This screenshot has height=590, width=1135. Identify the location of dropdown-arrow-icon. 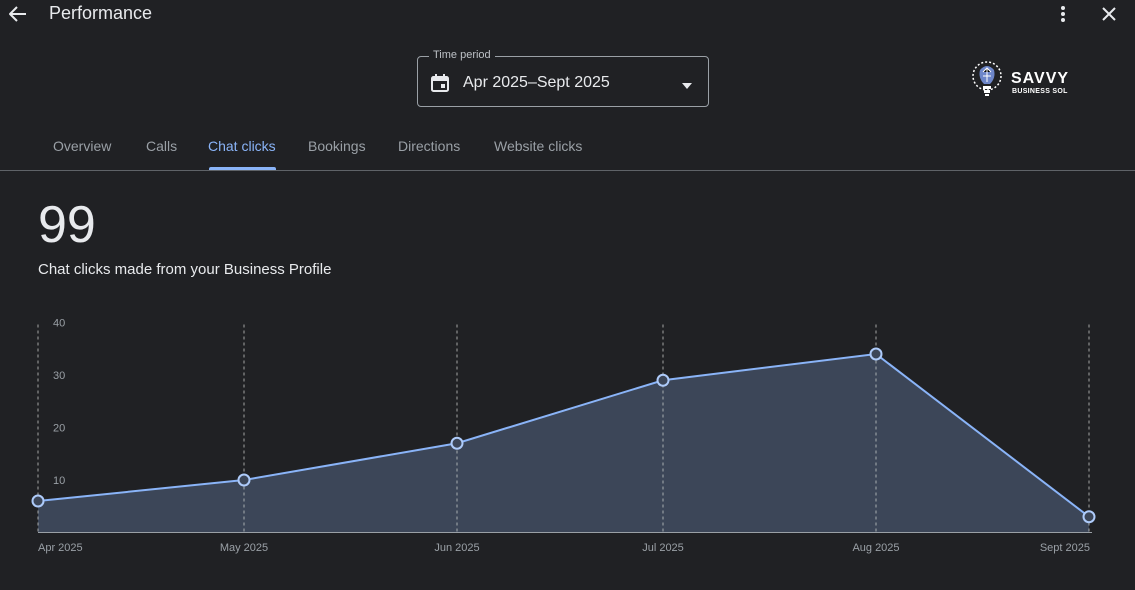
(687, 83).